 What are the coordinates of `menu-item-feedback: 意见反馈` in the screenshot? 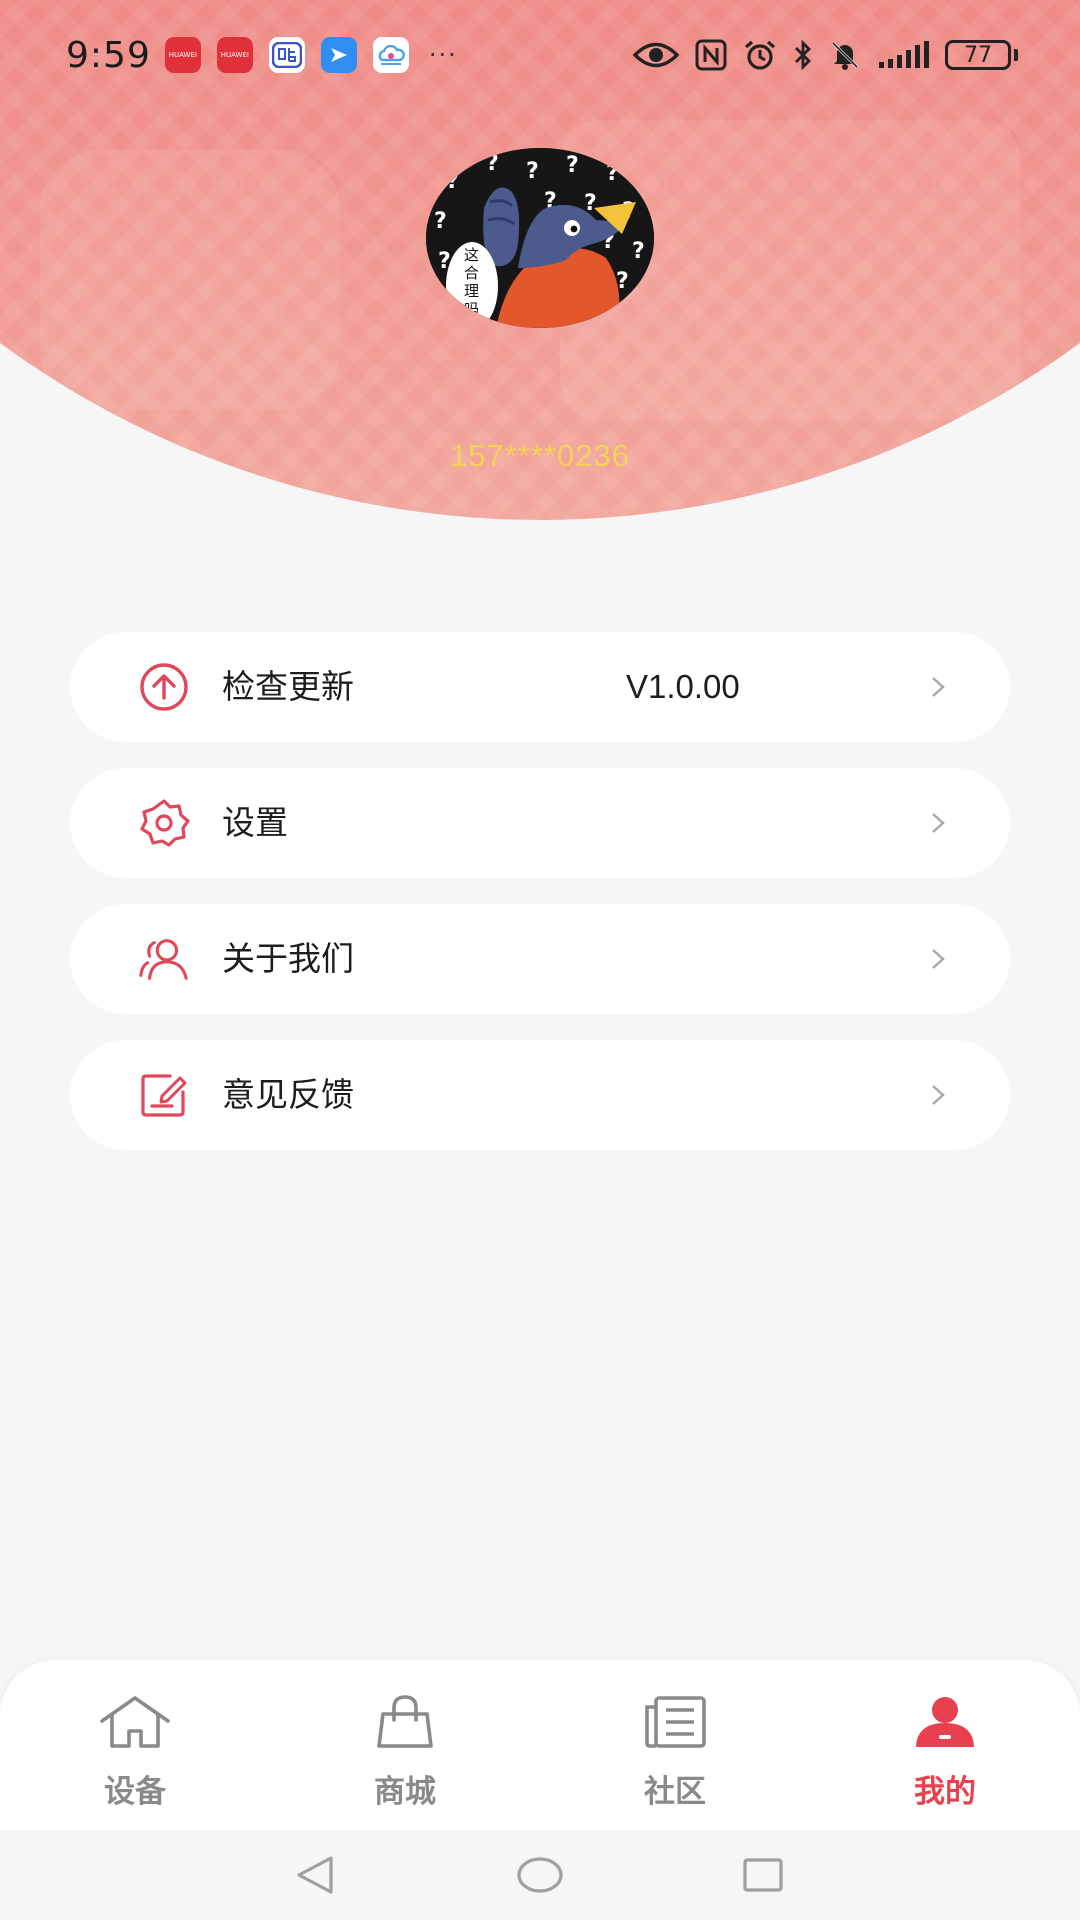 It's located at (540, 1095).